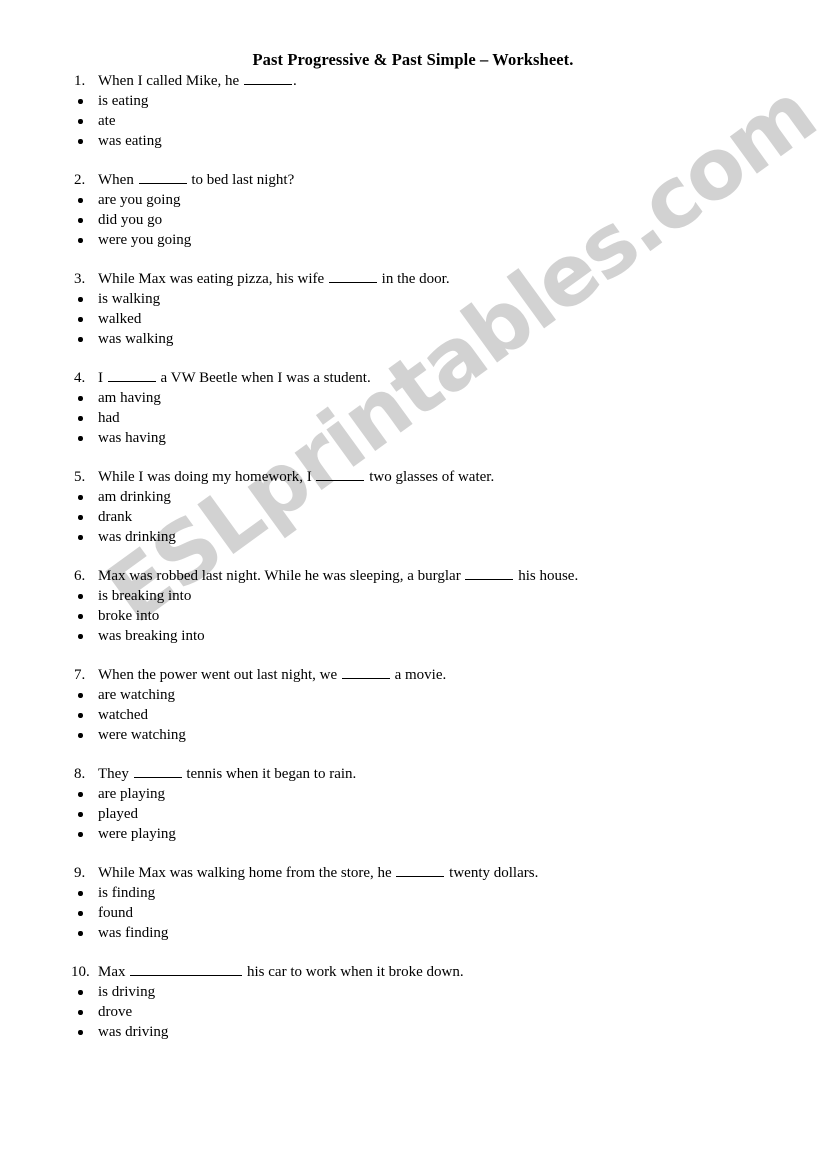  Describe the element at coordinates (413, 814) in the screenshot. I see `answer-option: played` at that location.